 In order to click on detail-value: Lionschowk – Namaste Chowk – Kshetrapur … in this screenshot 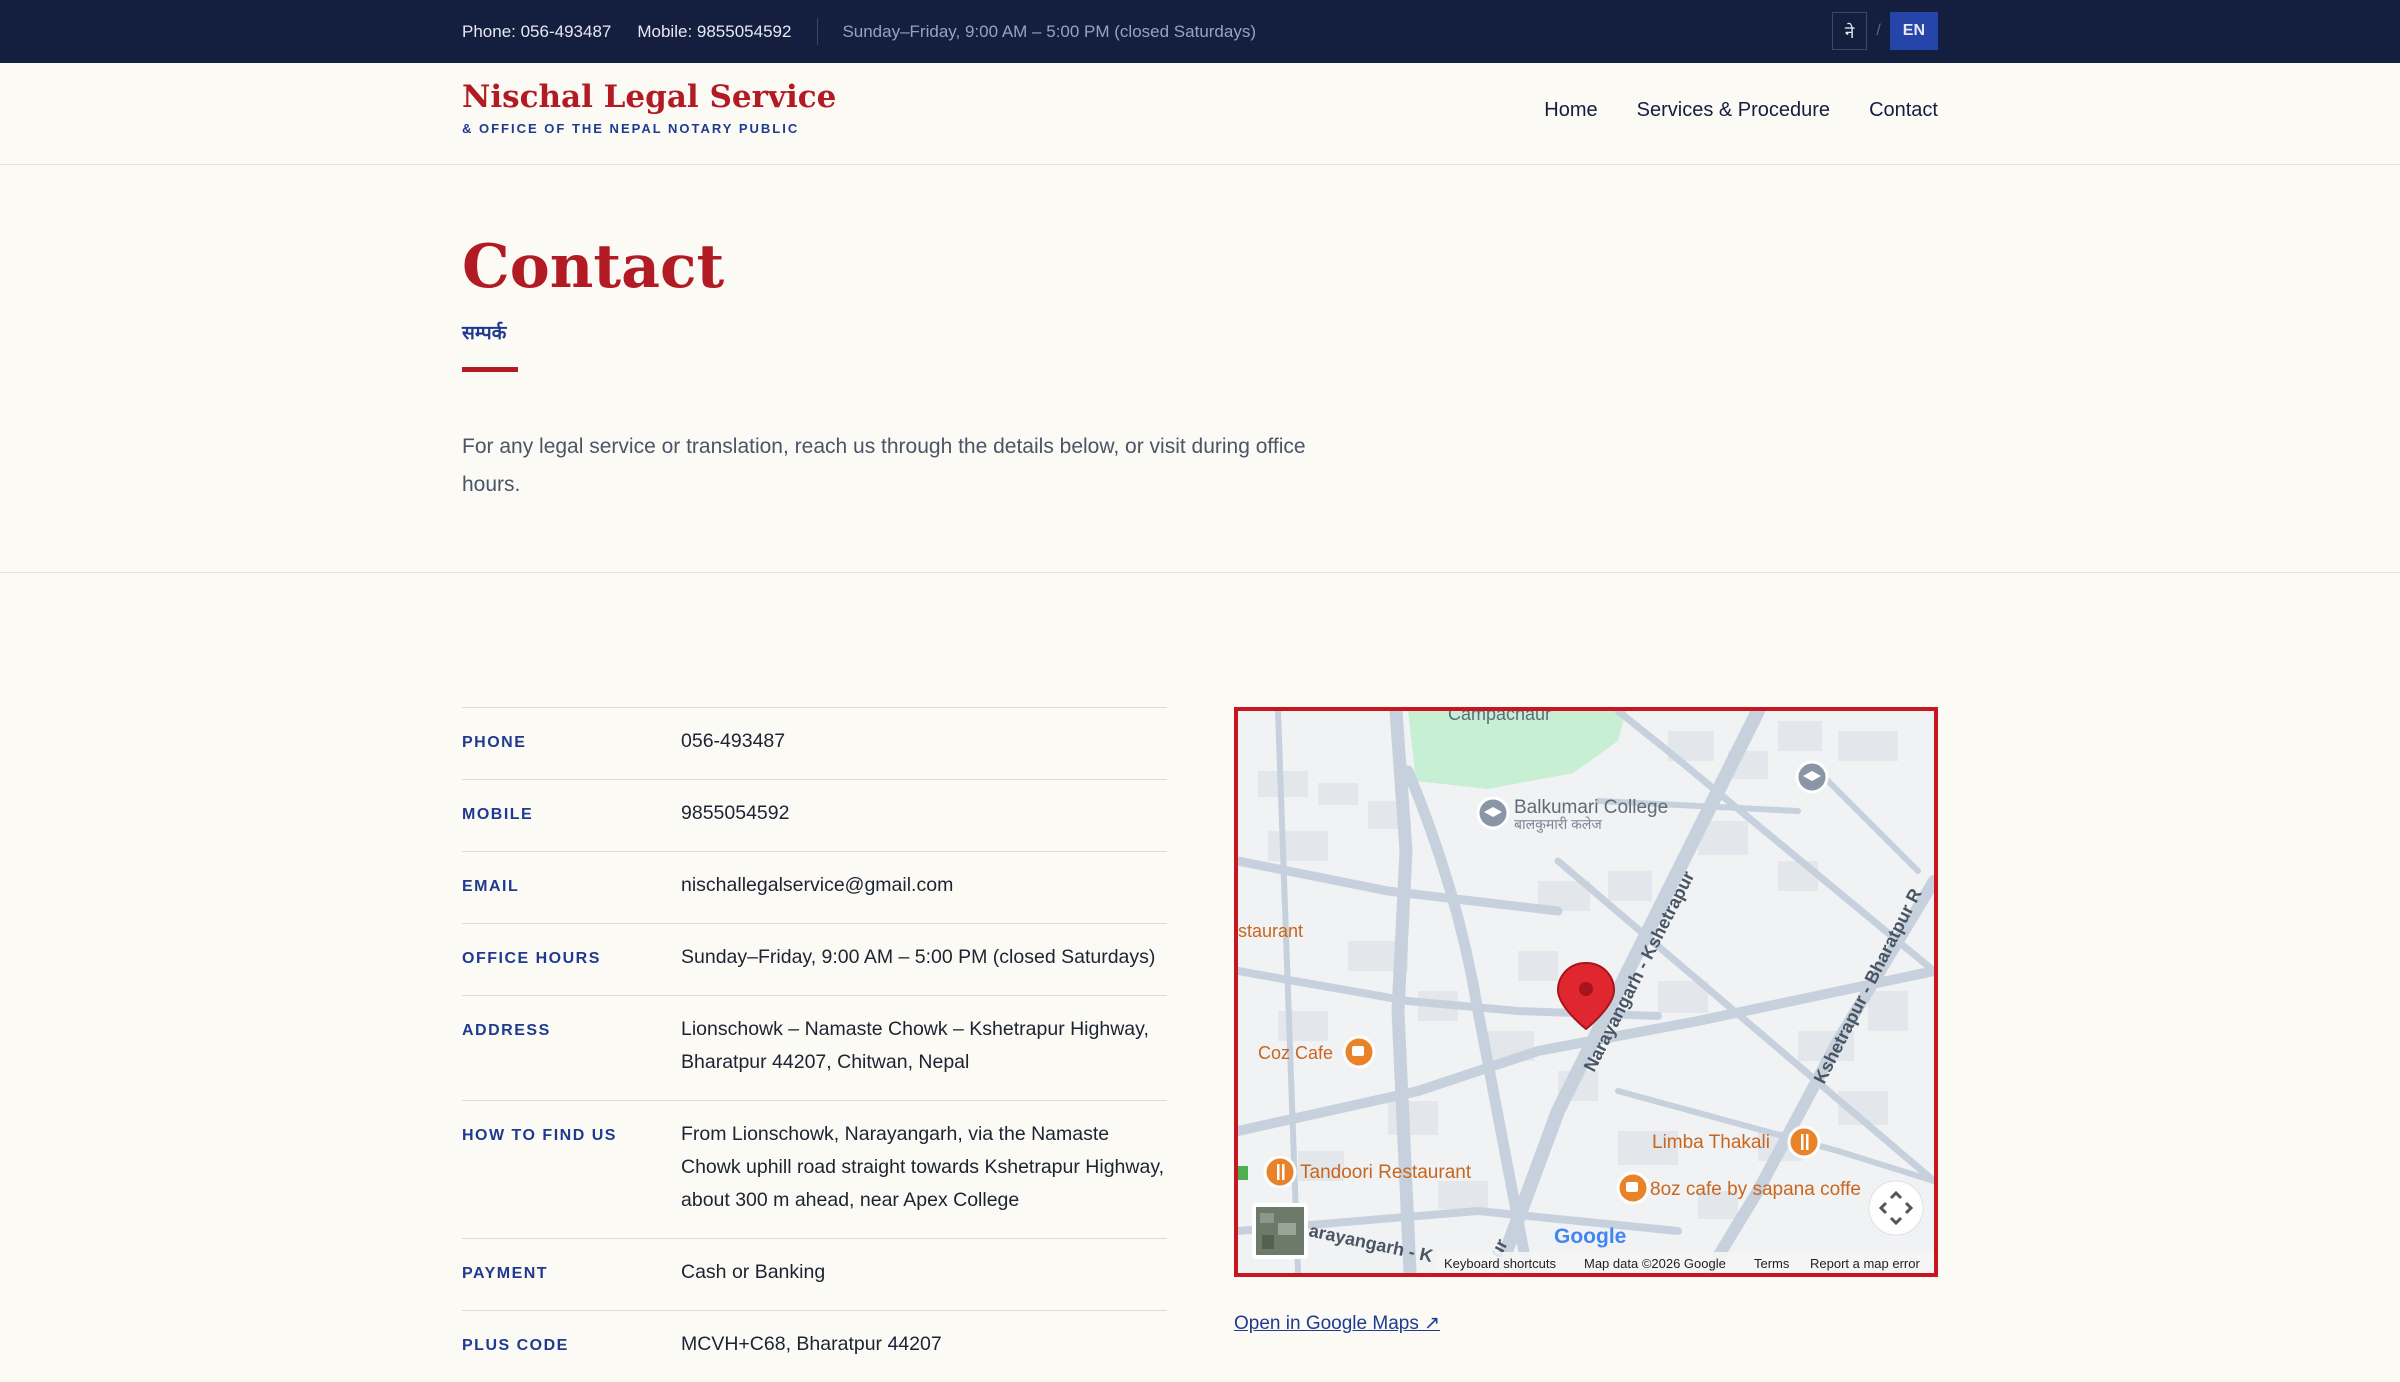, I will do `click(915, 1045)`.